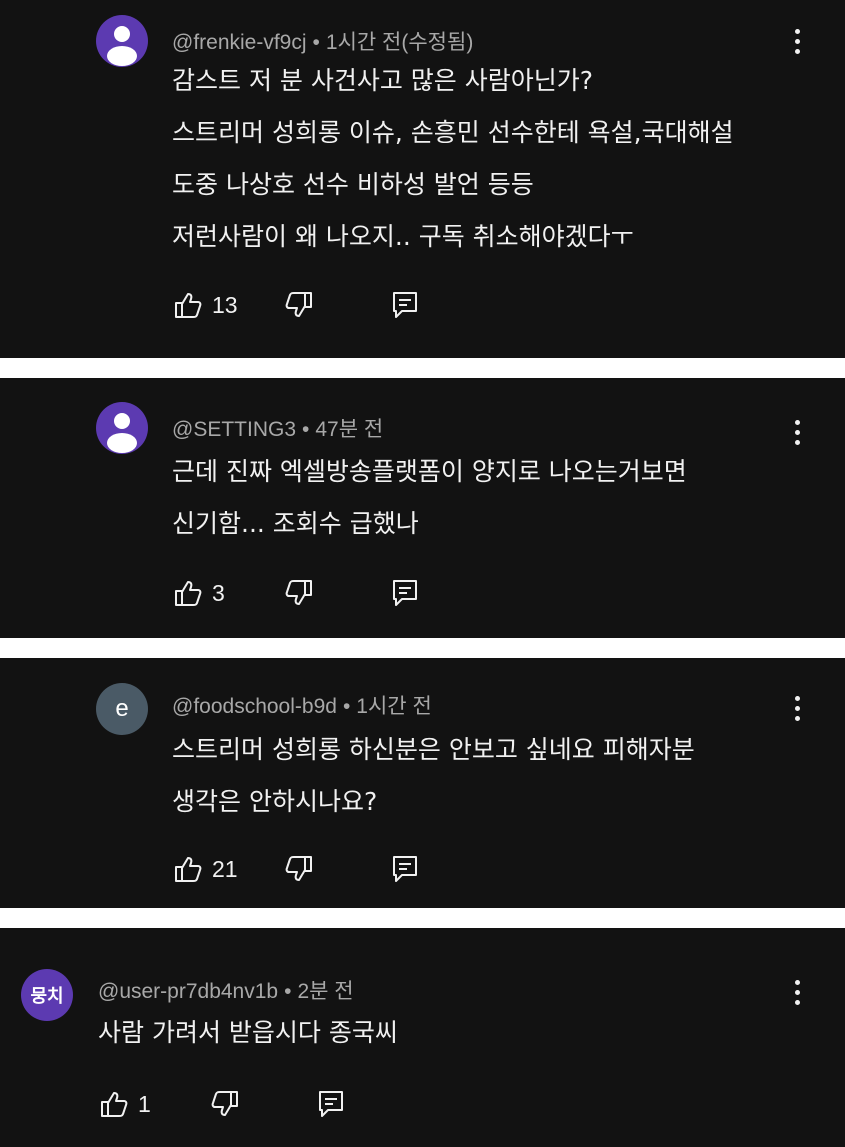  I want to click on avatar-letter: e, so click(122, 708).